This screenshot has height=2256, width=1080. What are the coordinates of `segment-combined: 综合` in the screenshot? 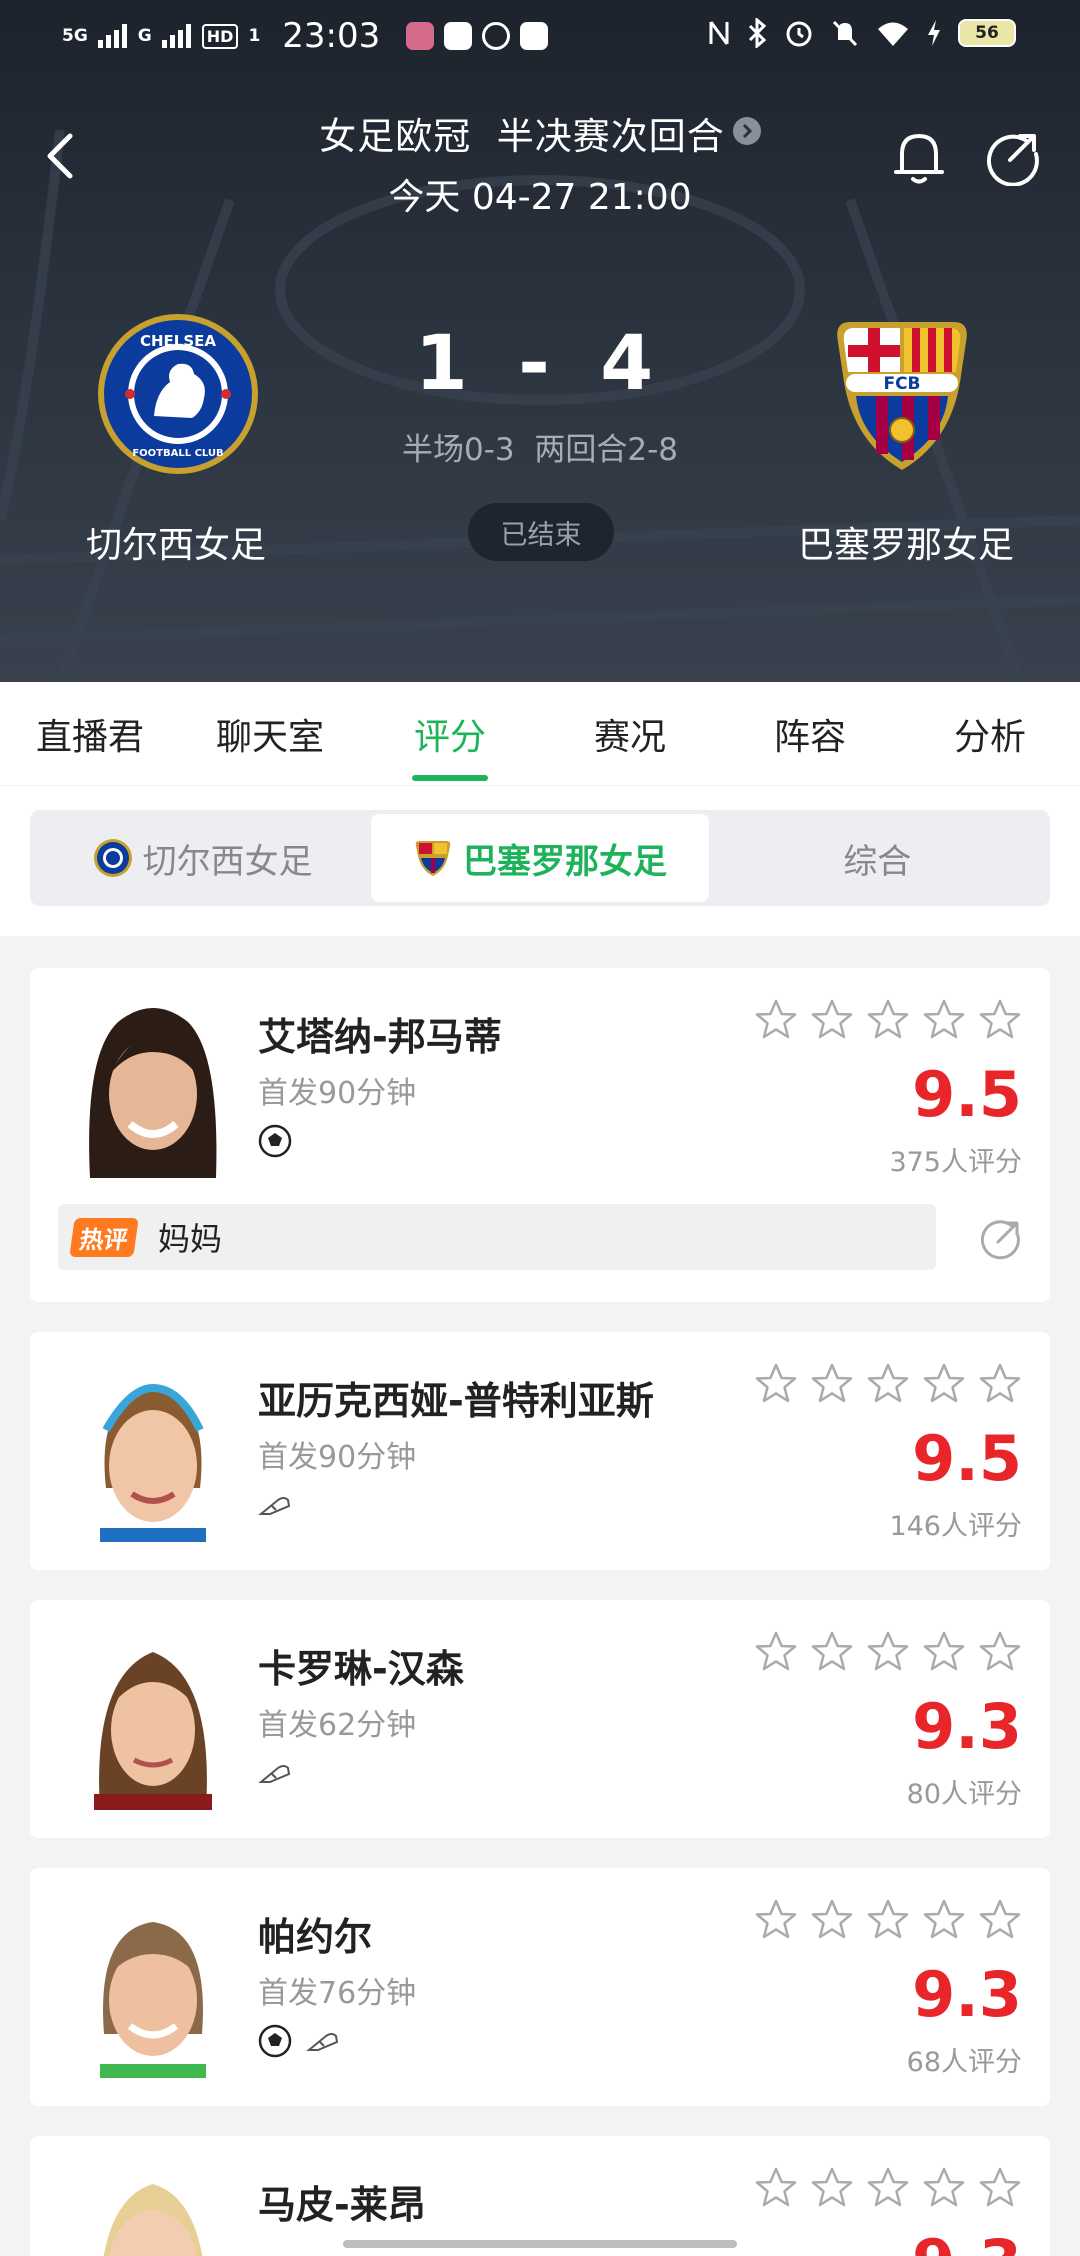 It's located at (877, 858).